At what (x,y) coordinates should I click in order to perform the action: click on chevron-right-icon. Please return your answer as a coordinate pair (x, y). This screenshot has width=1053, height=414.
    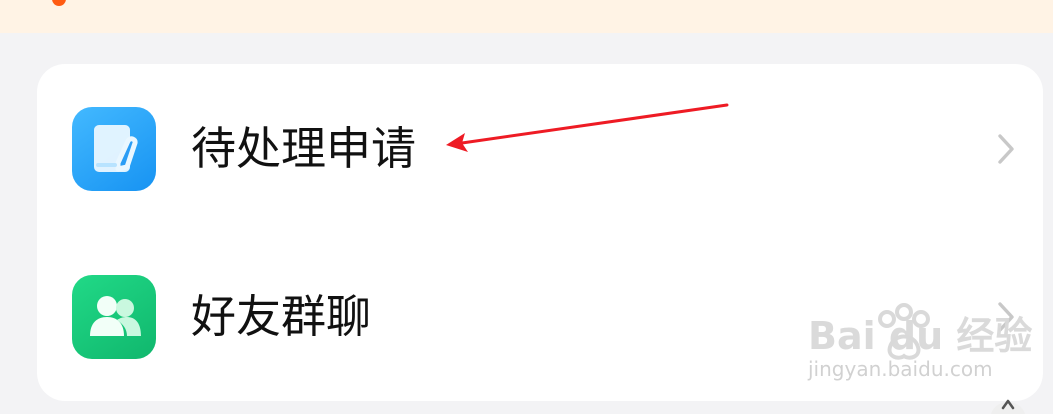
    Looking at the image, I should click on (1006, 149).